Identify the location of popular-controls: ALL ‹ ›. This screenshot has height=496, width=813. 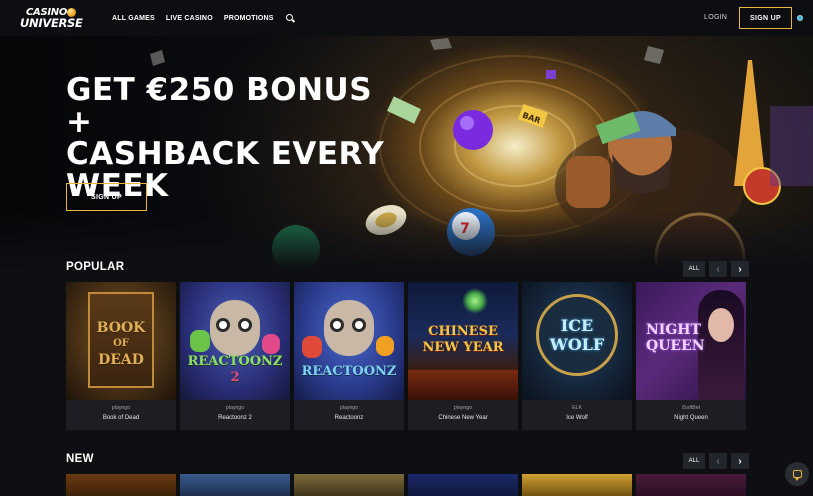
(716, 270).